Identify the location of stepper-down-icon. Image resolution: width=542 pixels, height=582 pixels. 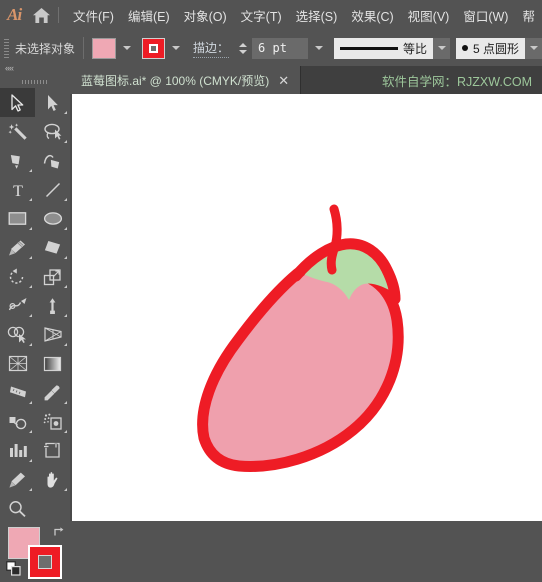
(242, 51).